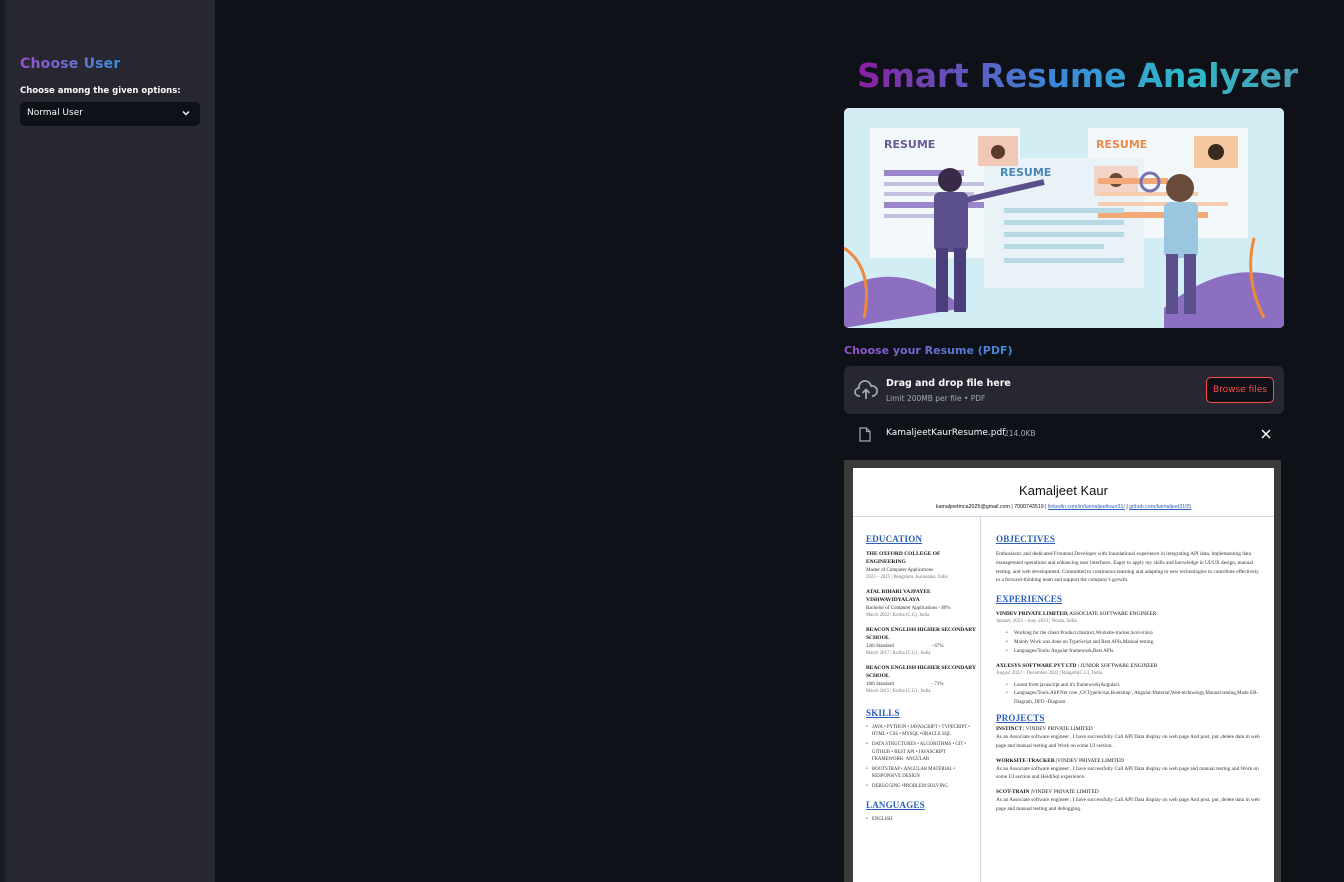 Image resolution: width=1344 pixels, height=882 pixels. I want to click on hero-sign-3: RESUME, so click(1025, 172).